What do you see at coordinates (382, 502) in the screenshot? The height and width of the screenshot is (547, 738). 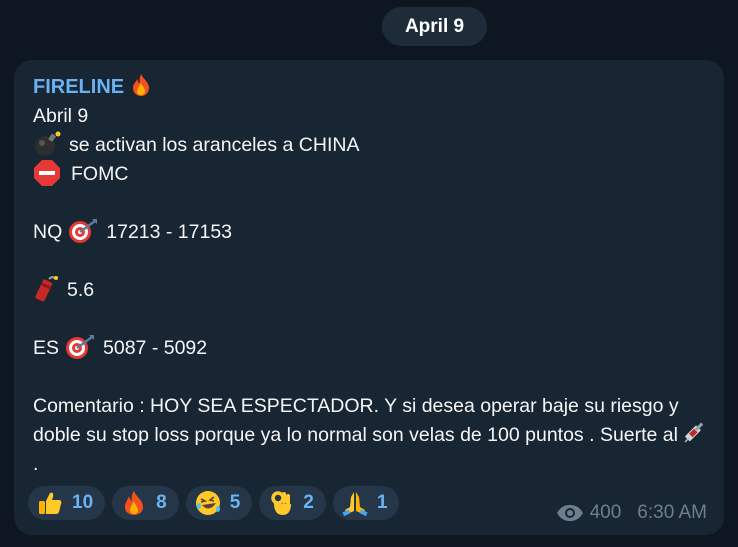 I see `reaction-count: 1` at bounding box center [382, 502].